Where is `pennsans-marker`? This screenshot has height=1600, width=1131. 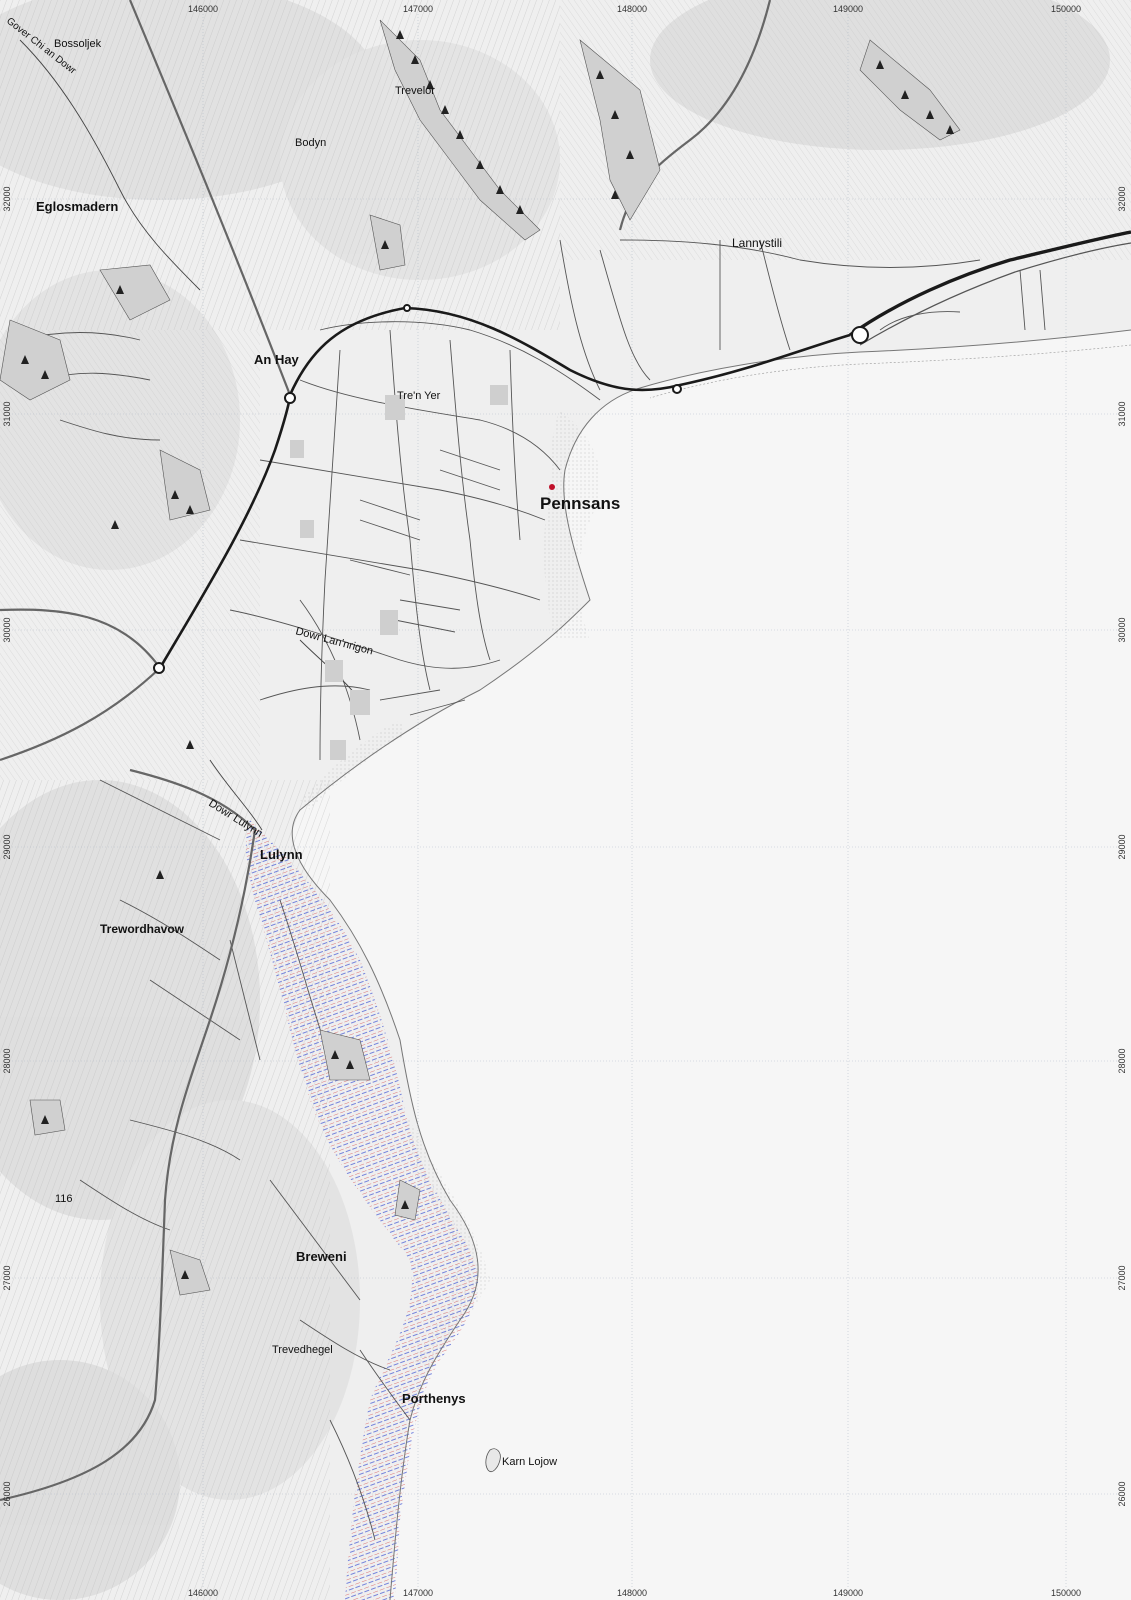 pennsans-marker is located at coordinates (552, 487).